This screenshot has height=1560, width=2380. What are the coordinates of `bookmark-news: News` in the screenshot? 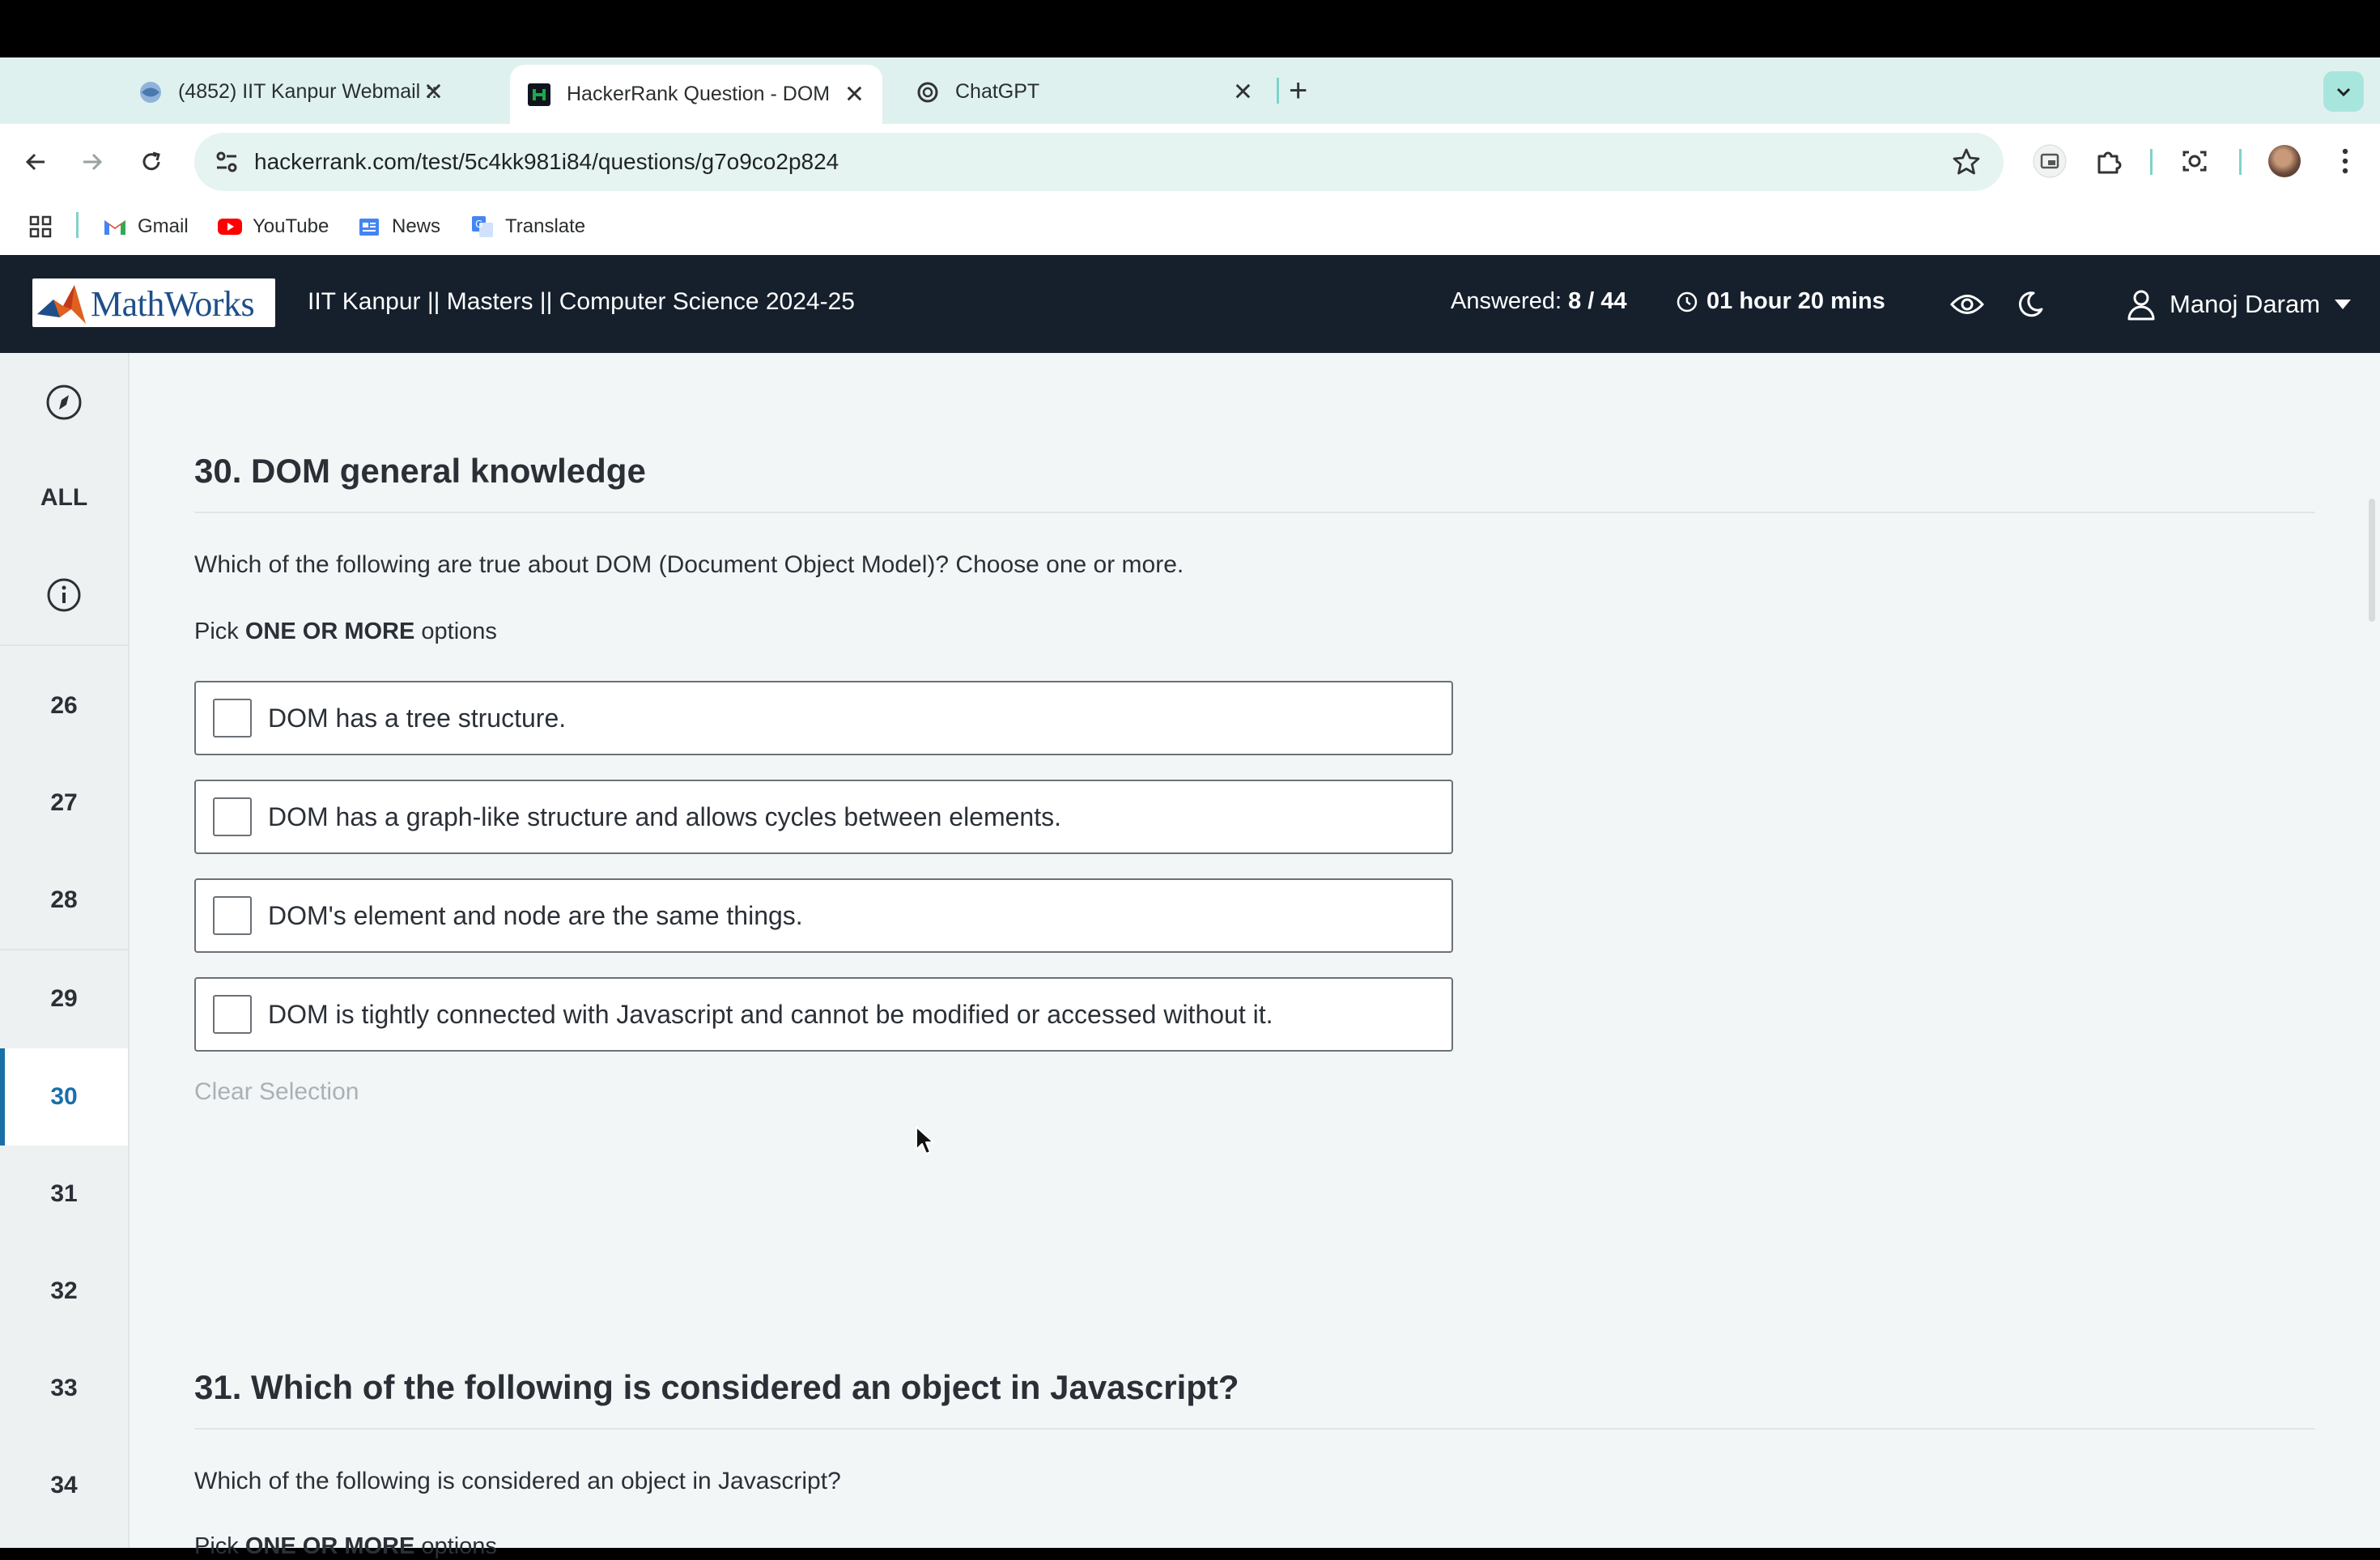 It's located at (398, 226).